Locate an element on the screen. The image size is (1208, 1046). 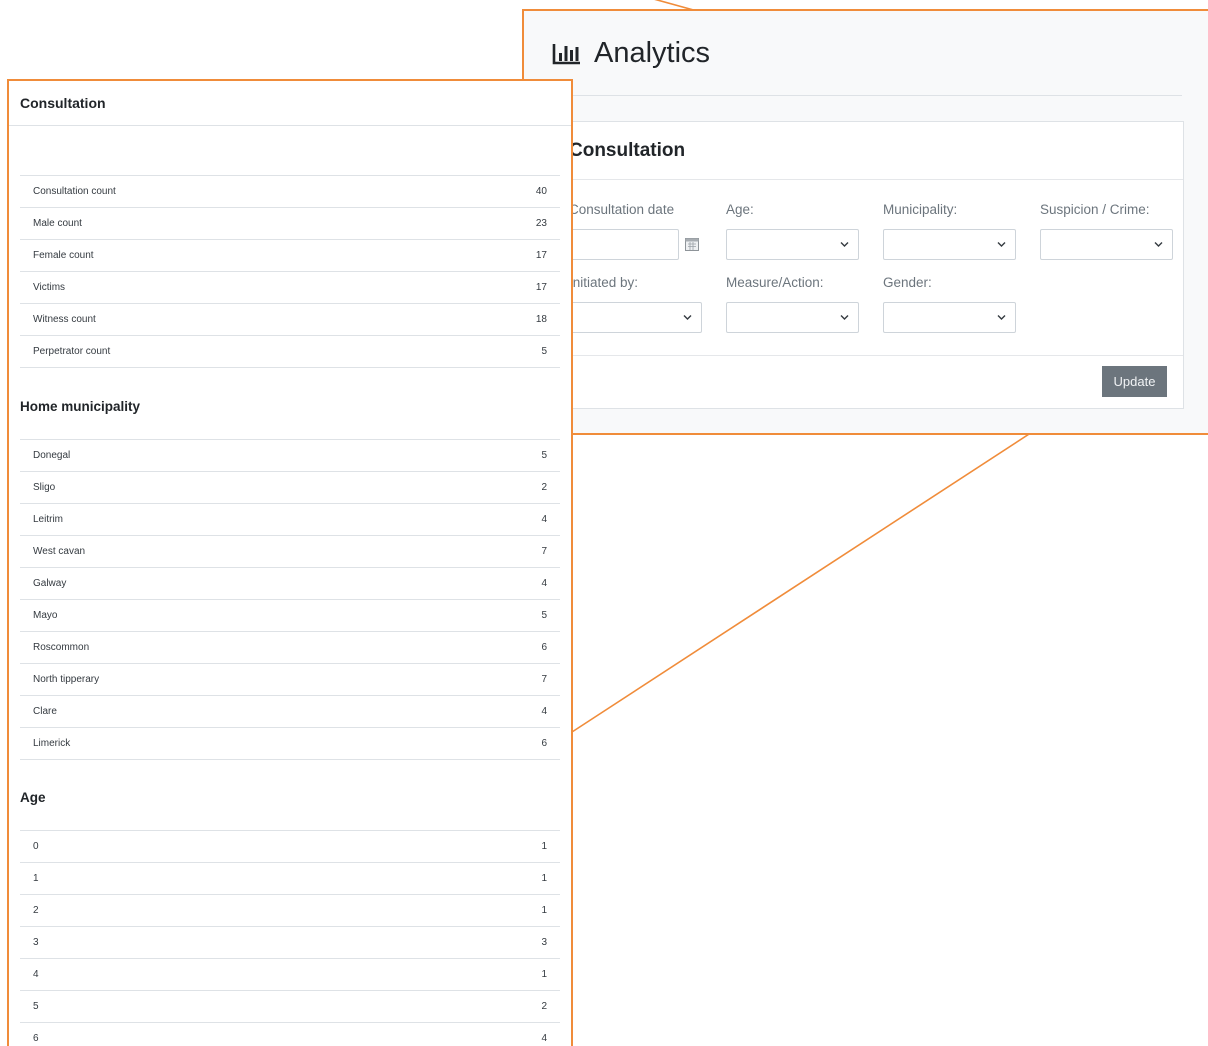
table-row: Roscommon 6 is located at coordinates (290, 648).